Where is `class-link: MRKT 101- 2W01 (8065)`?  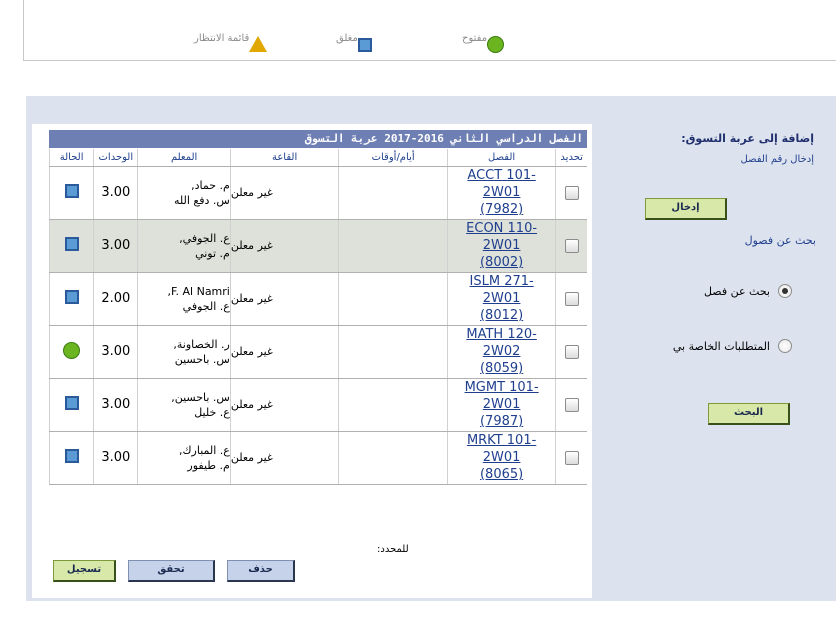
class-link: MRKT 101- 2W01 (8065) is located at coordinates (502, 457).